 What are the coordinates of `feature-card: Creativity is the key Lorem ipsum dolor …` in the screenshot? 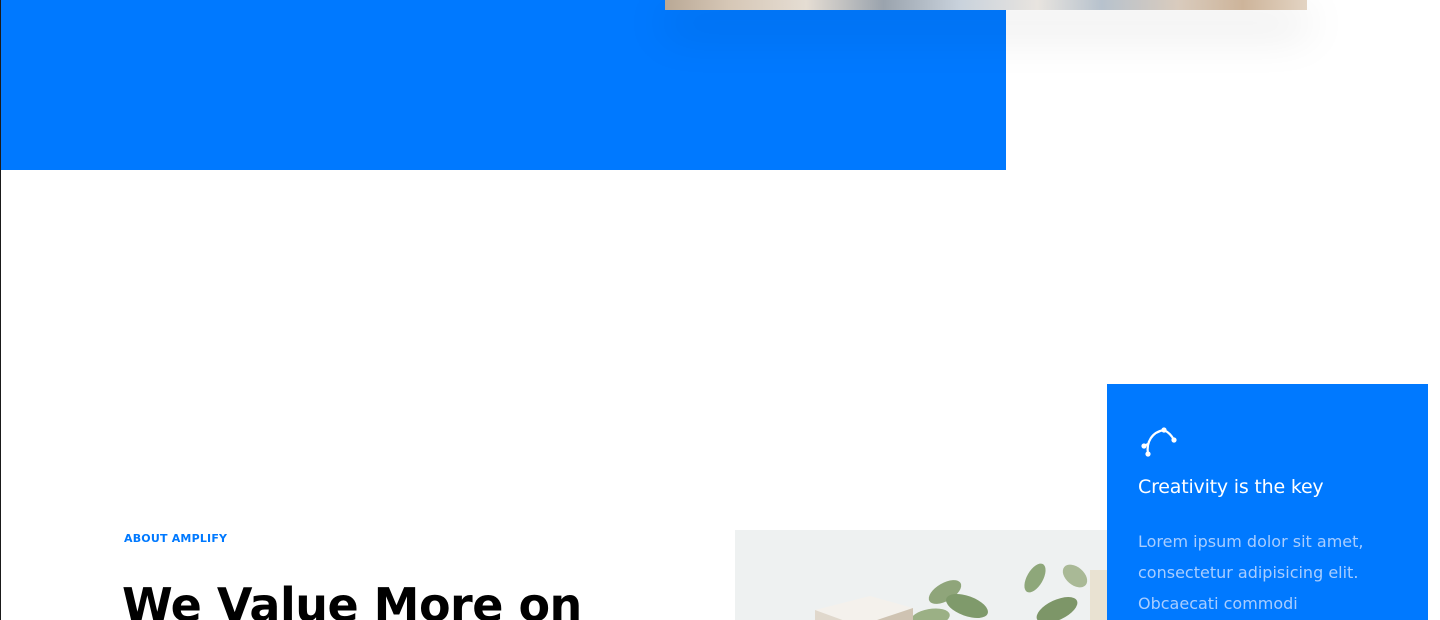 It's located at (1267, 502).